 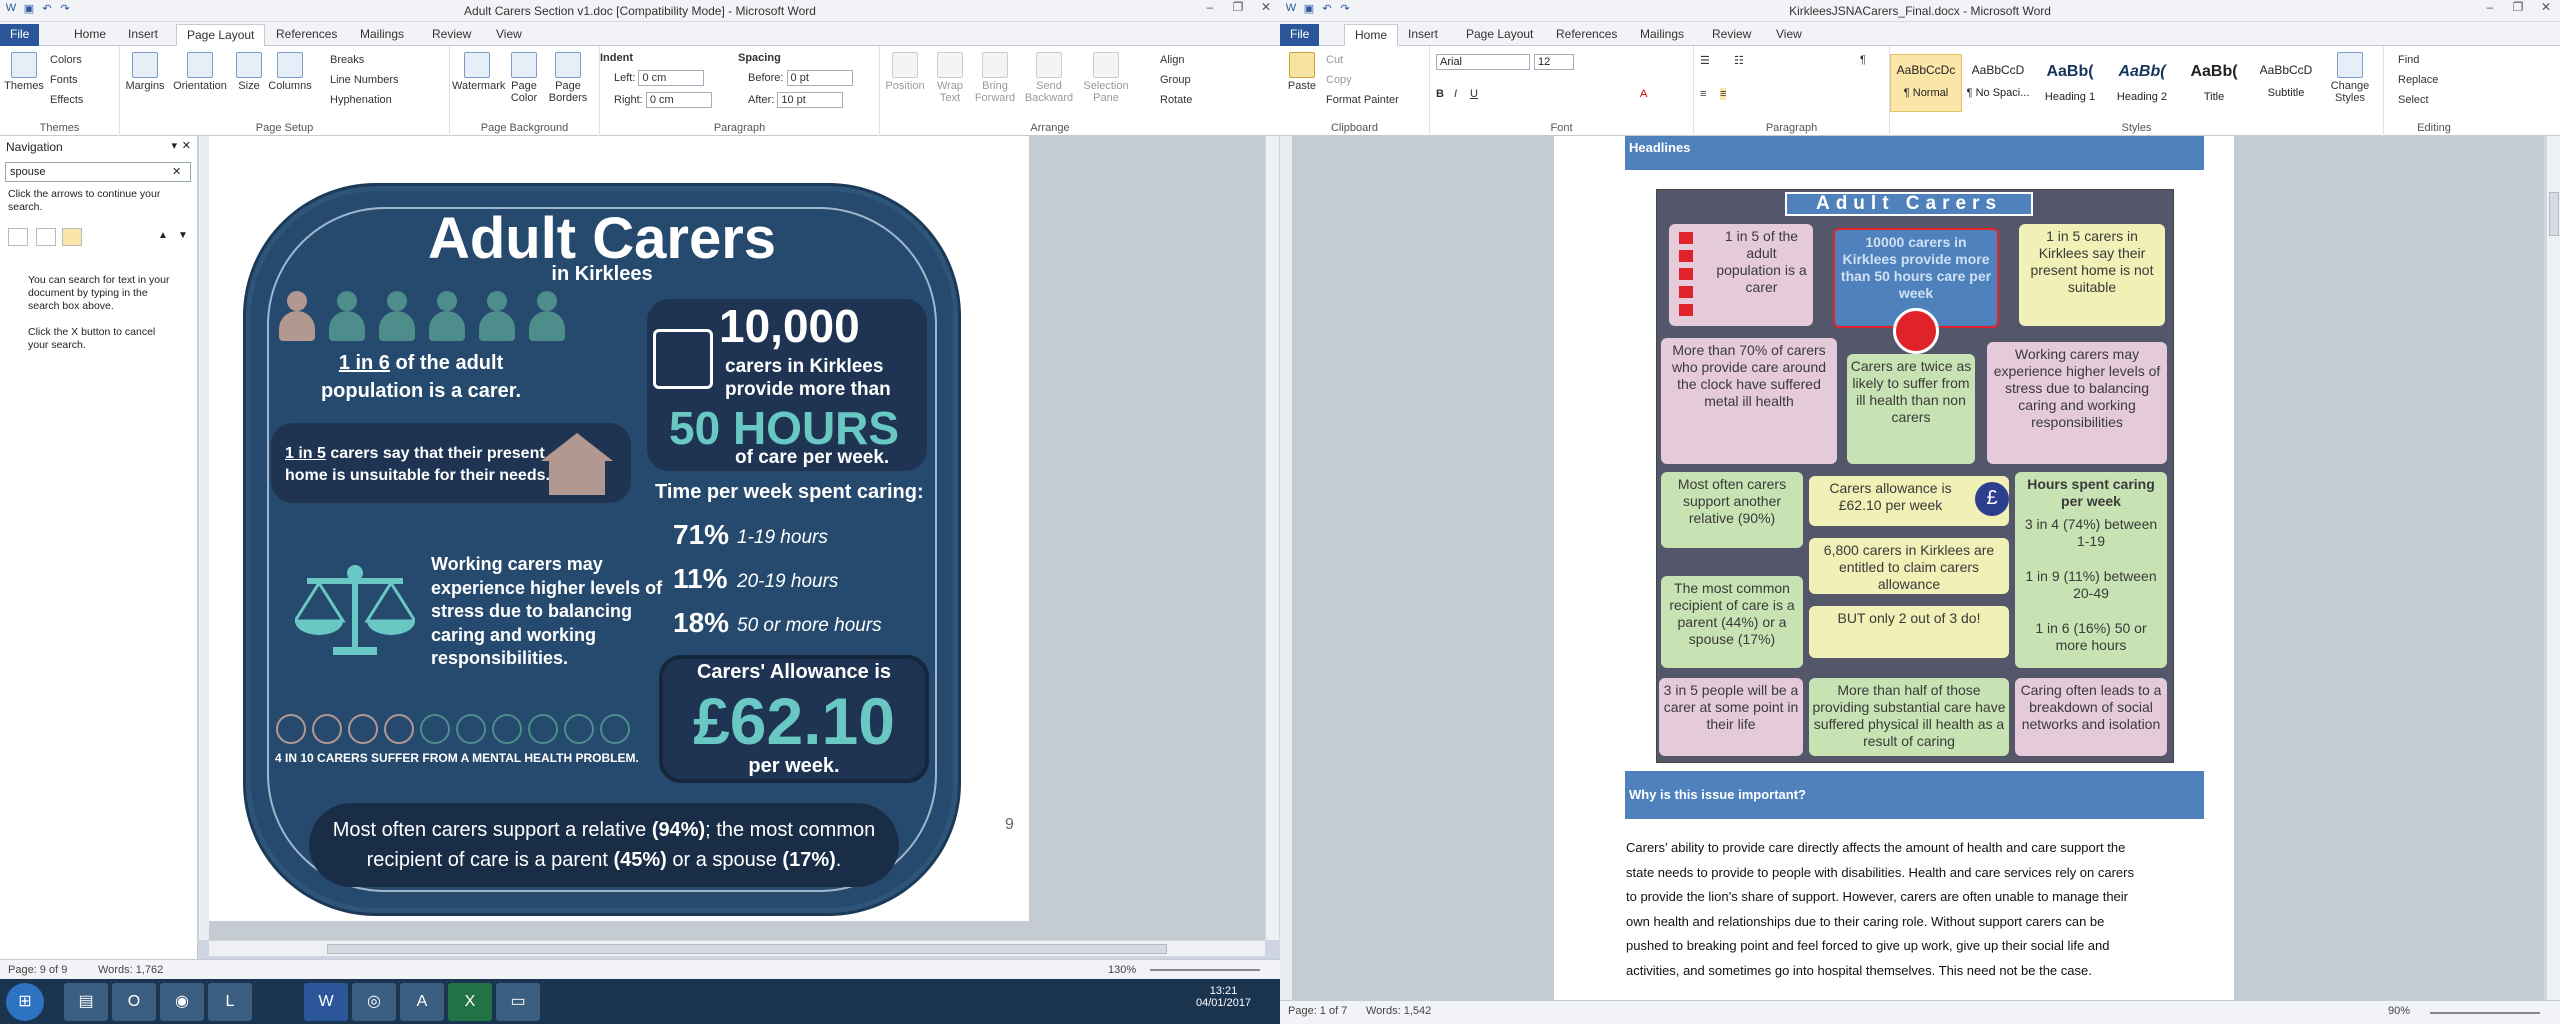 What do you see at coordinates (1317, 1011) in the screenshot?
I see `page-count: Page: 1 of 7` at bounding box center [1317, 1011].